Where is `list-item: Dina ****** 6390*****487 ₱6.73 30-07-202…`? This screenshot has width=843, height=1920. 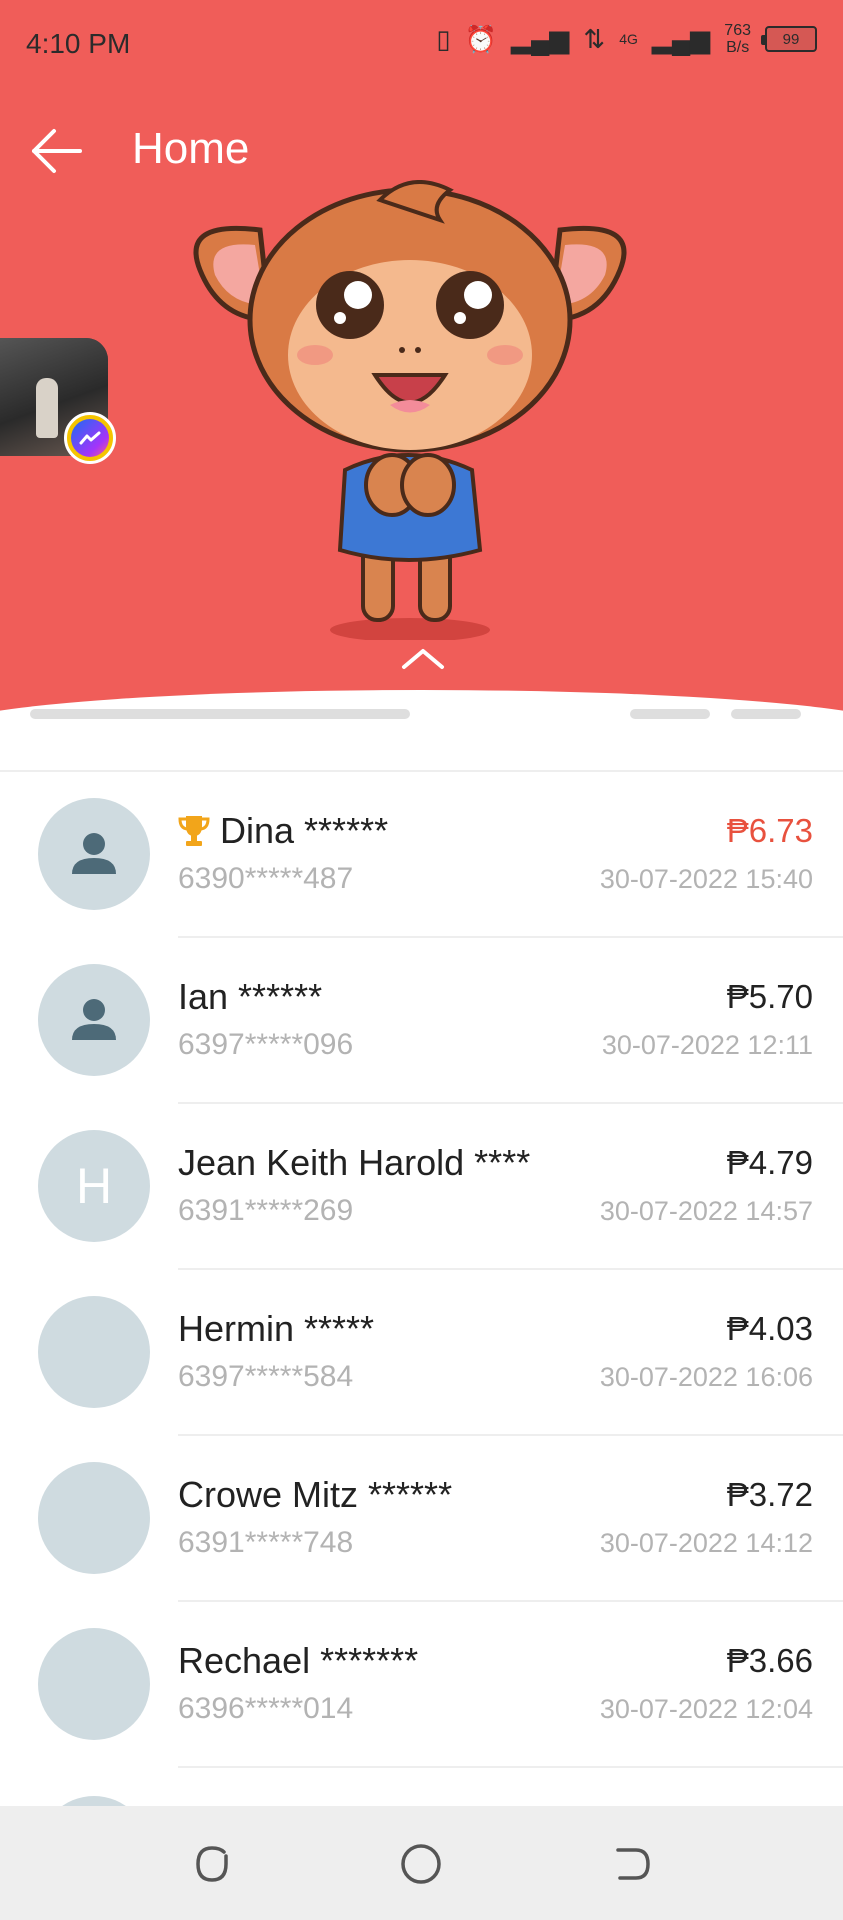
list-item: Dina ****** 6390*****487 ₱6.73 30-07-202… is located at coordinates (421, 855).